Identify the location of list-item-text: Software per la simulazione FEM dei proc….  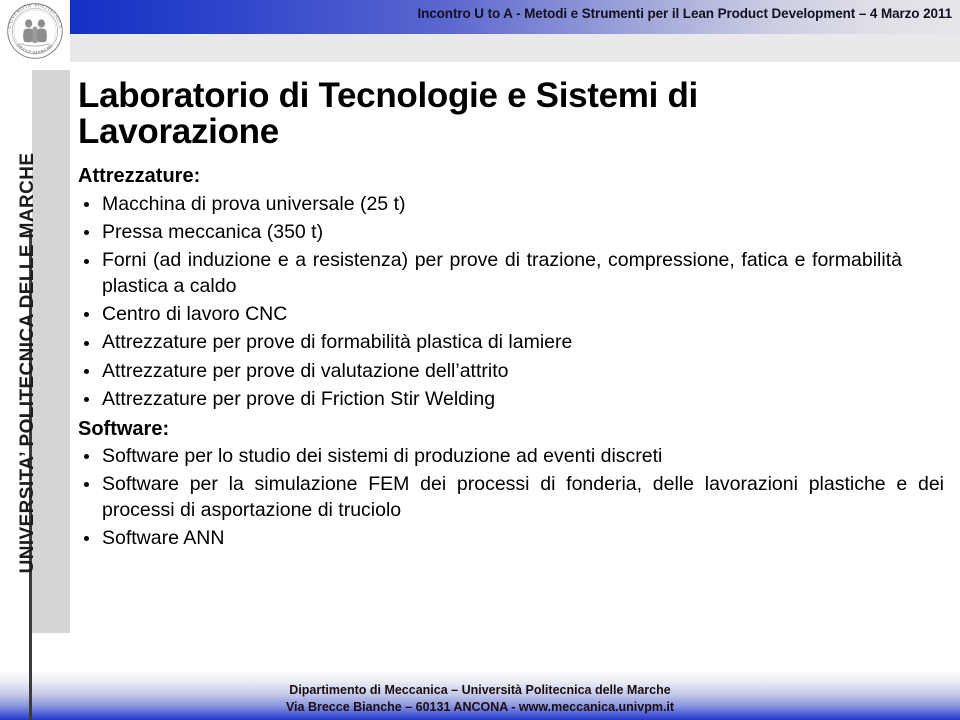
(523, 497).